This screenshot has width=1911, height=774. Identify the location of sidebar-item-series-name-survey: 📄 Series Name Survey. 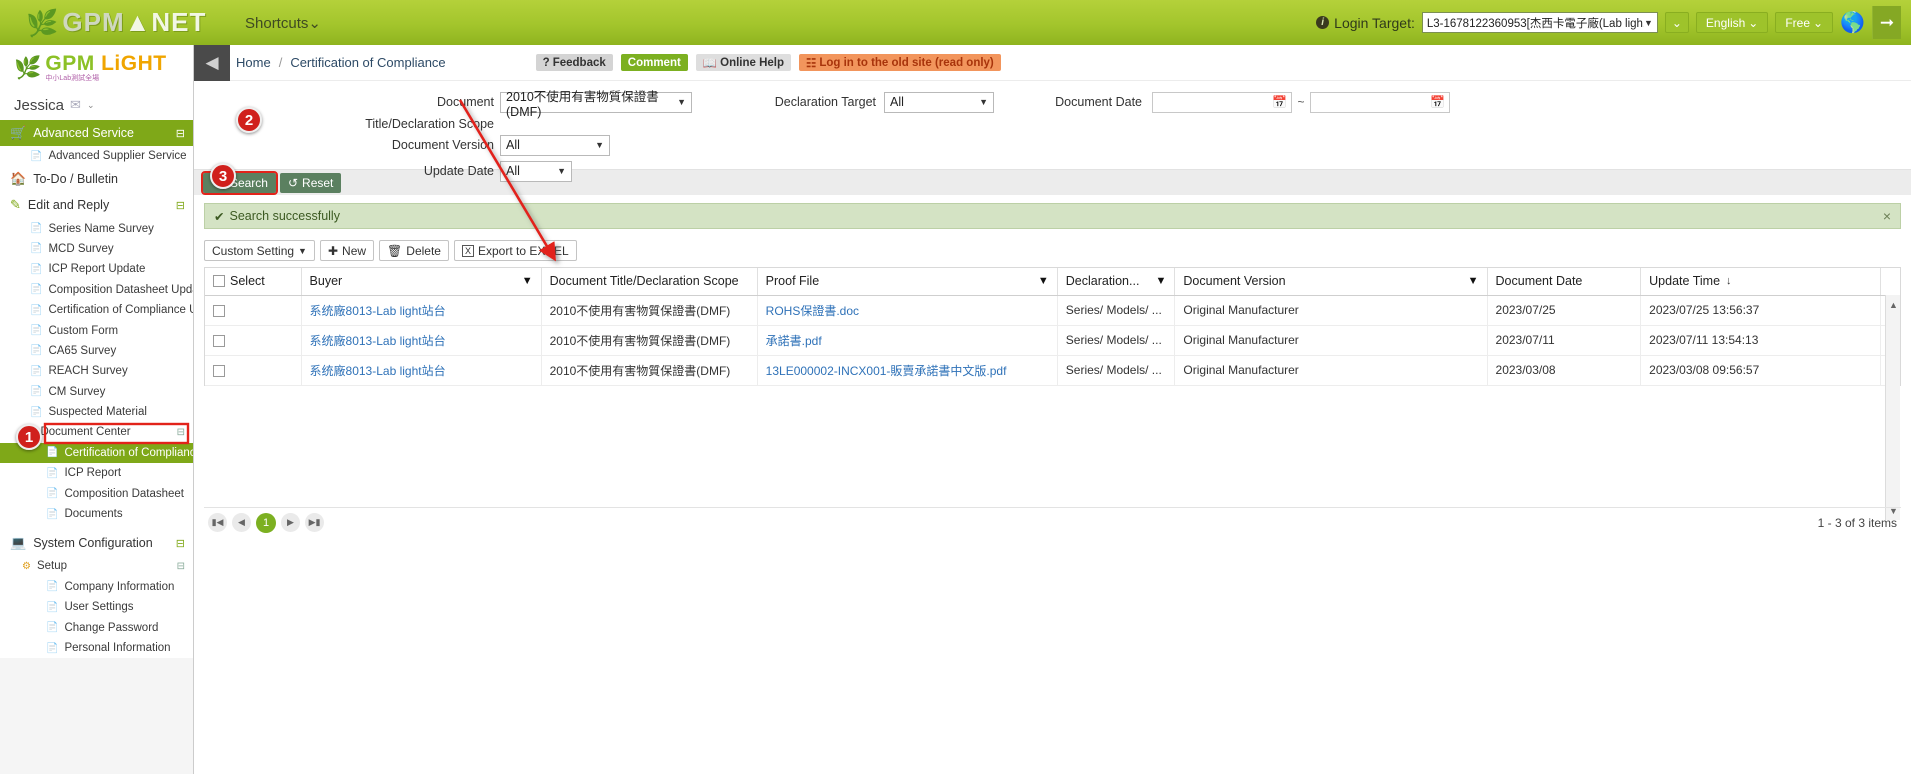
(96, 228).